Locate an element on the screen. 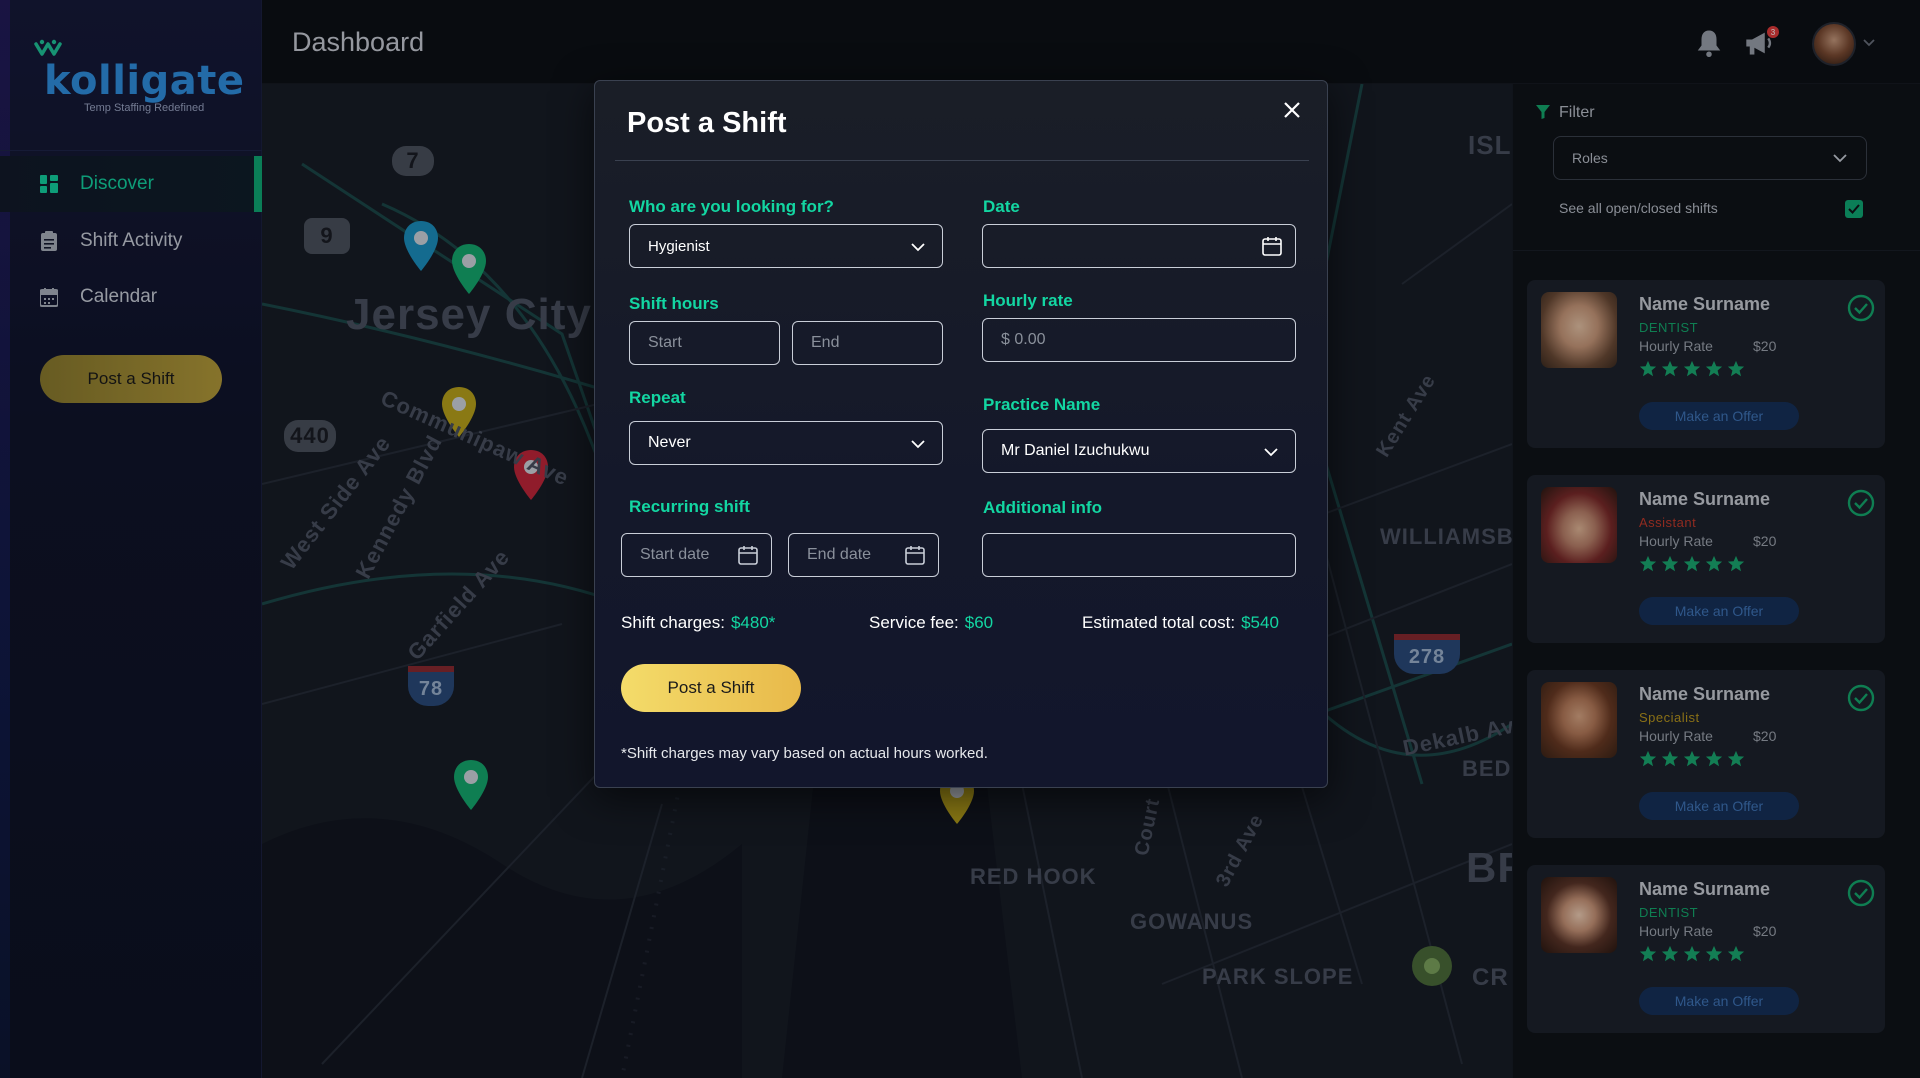 This screenshot has width=1920, height=1078. date-field is located at coordinates (1139, 246).